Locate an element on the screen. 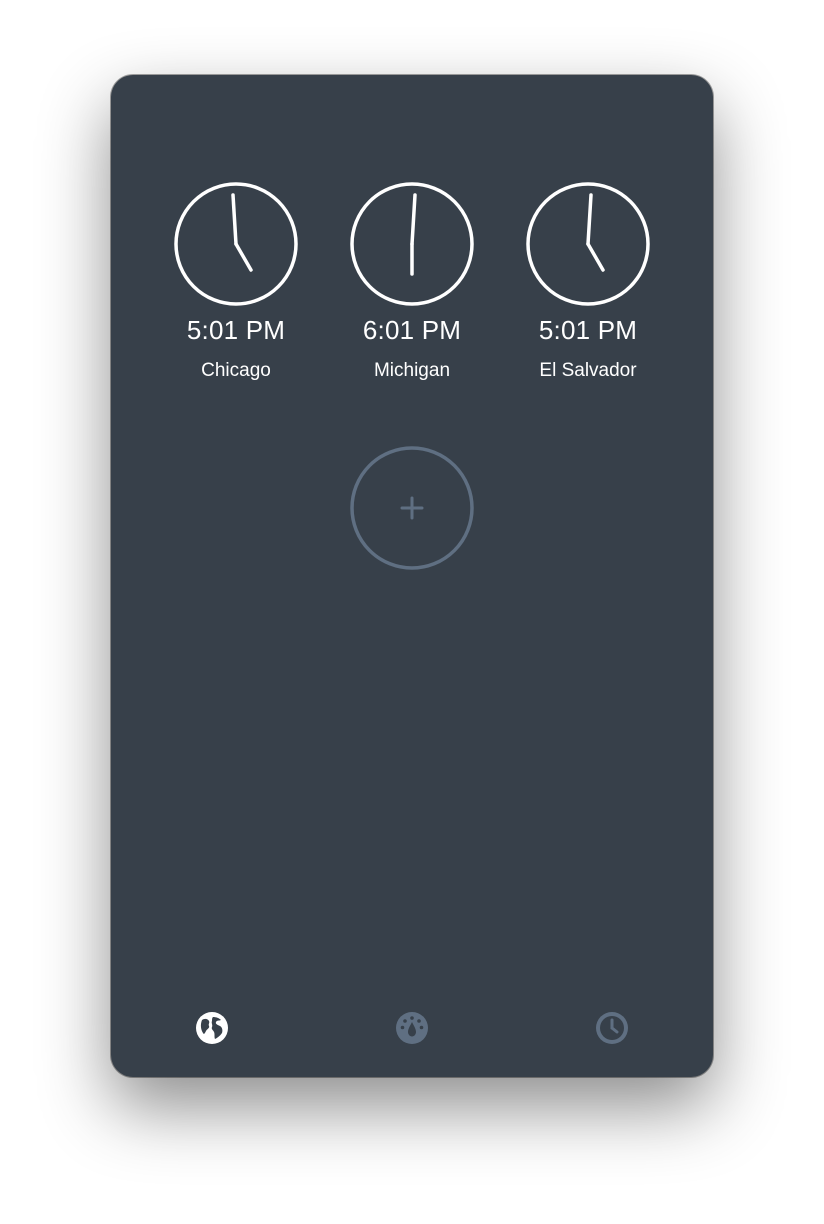  clock-tile-chicago: 5:01 PM Chicago is located at coordinates (236, 286).